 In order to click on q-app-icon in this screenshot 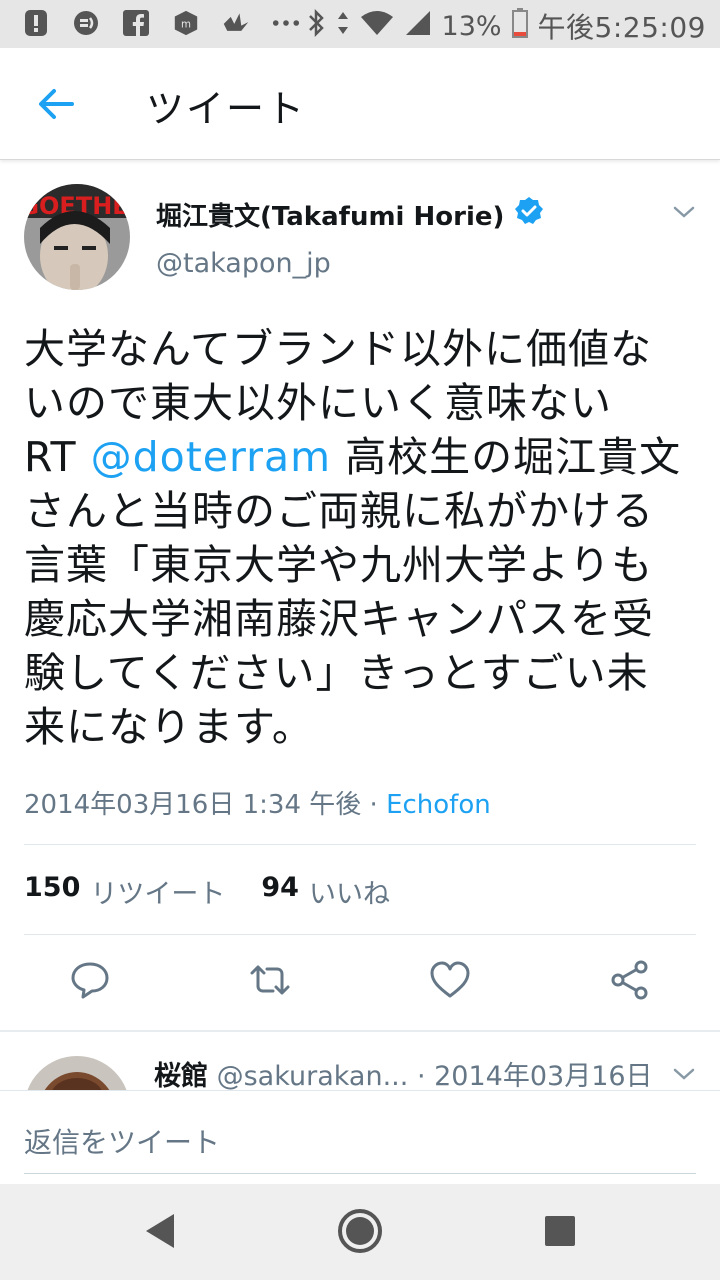, I will do `click(86, 23)`.